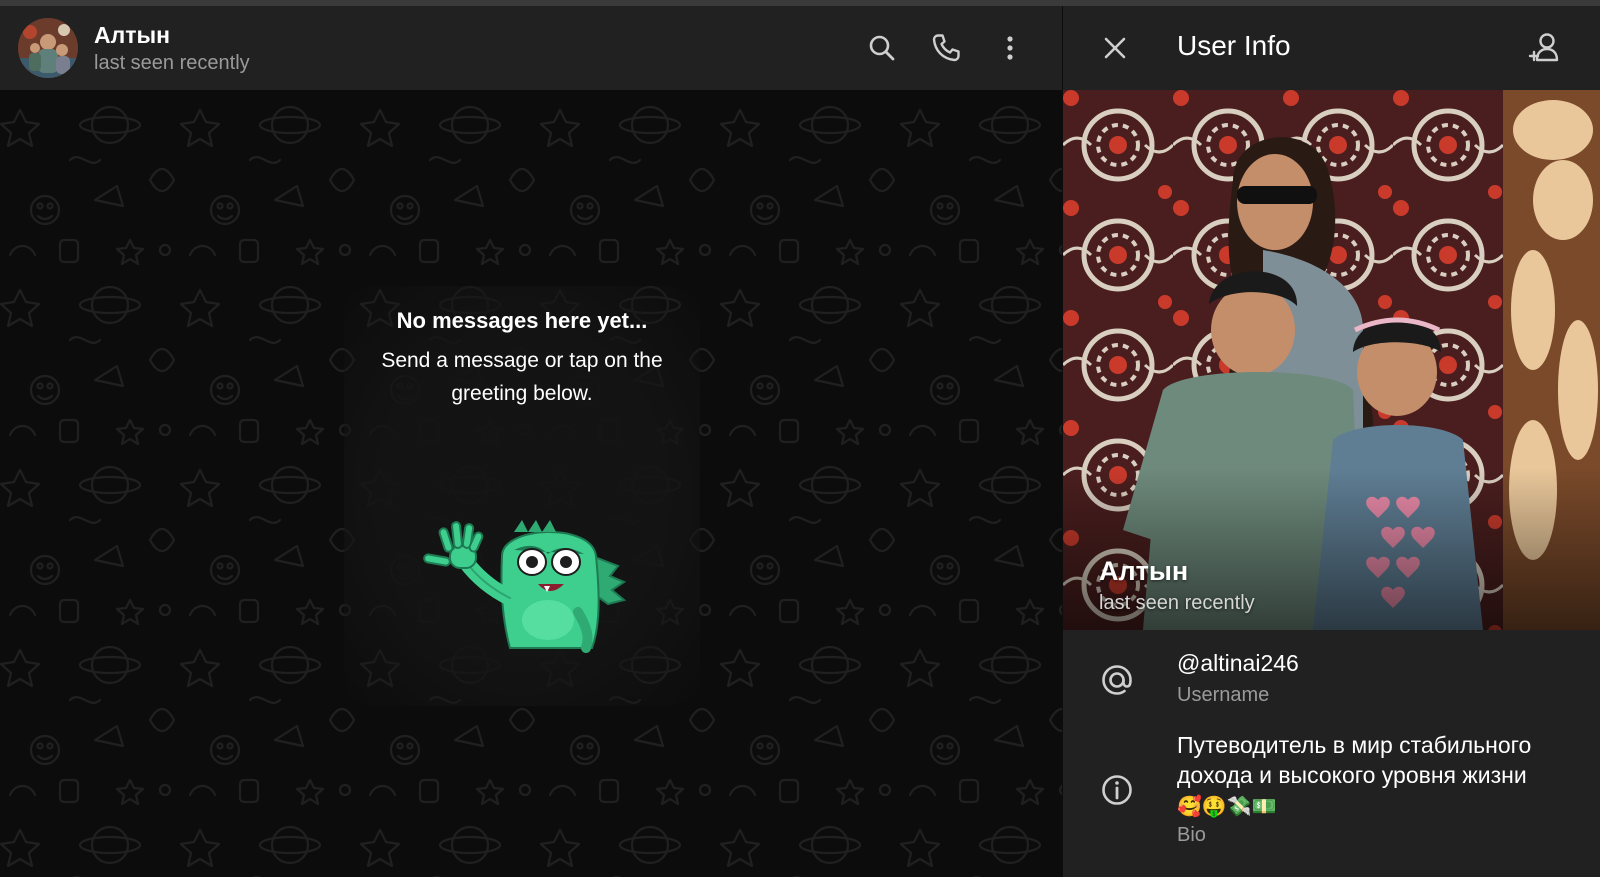  I want to click on waving-green-monster-sticker, so click(525, 586).